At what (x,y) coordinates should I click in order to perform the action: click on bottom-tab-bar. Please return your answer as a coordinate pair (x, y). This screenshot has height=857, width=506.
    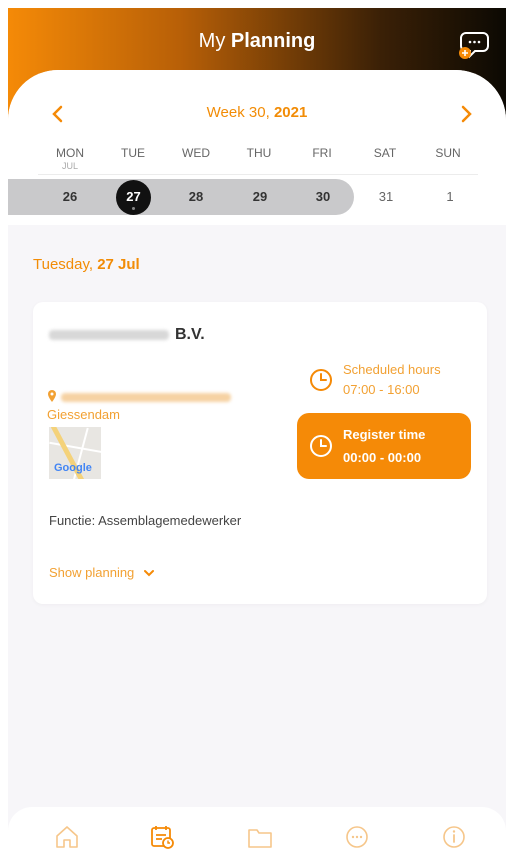
    Looking at the image, I should click on (257, 832).